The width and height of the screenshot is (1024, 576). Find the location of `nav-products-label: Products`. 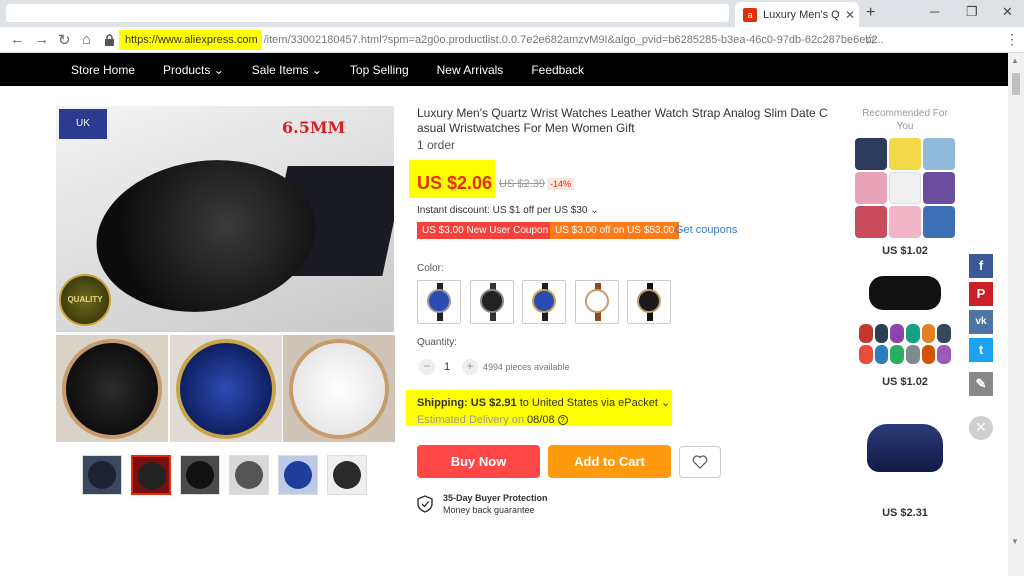

nav-products-label: Products is located at coordinates (187, 69).